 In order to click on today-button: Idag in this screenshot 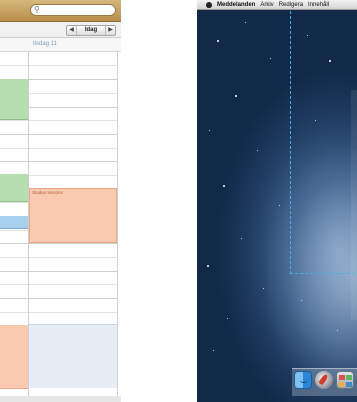, I will do `click(91, 30)`.